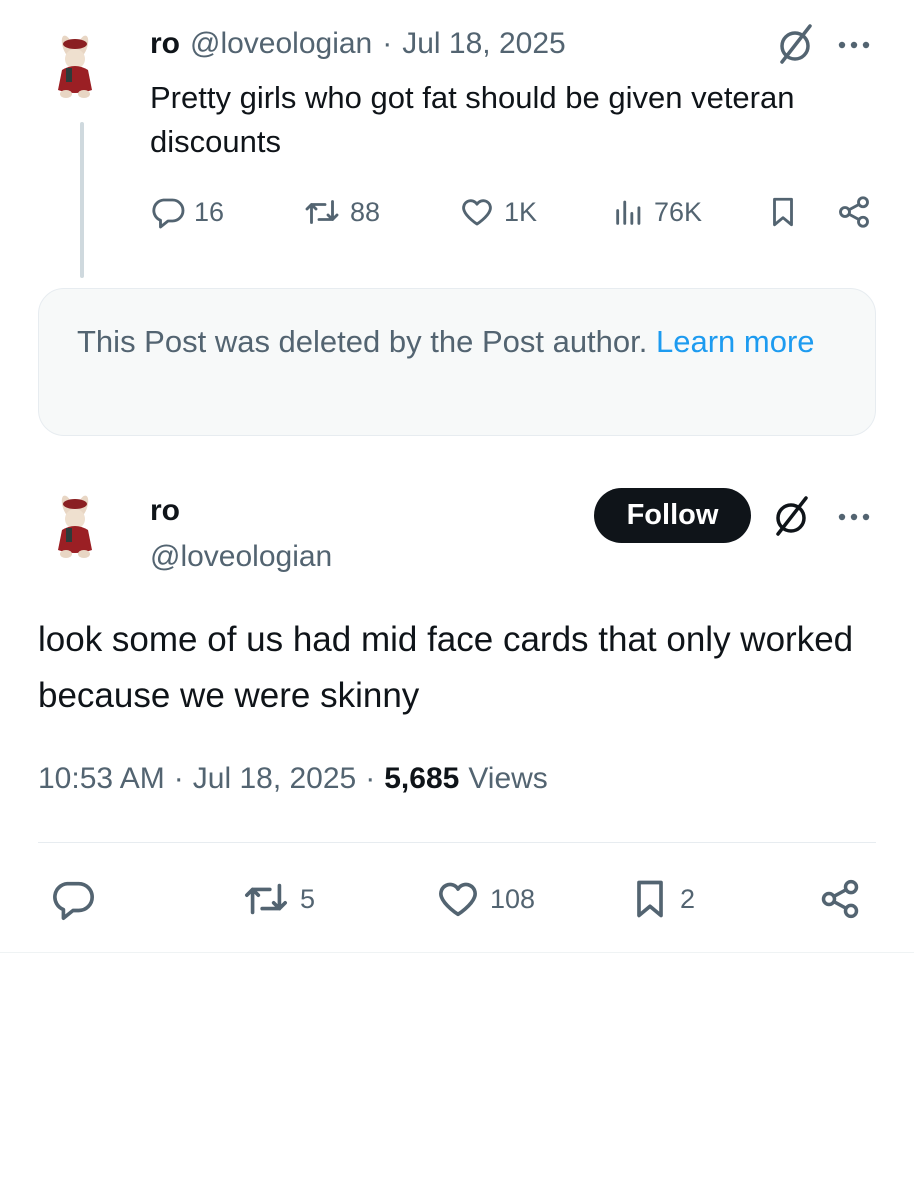 The height and width of the screenshot is (1200, 914). I want to click on post-time: 10:53 AM, so click(101, 779).